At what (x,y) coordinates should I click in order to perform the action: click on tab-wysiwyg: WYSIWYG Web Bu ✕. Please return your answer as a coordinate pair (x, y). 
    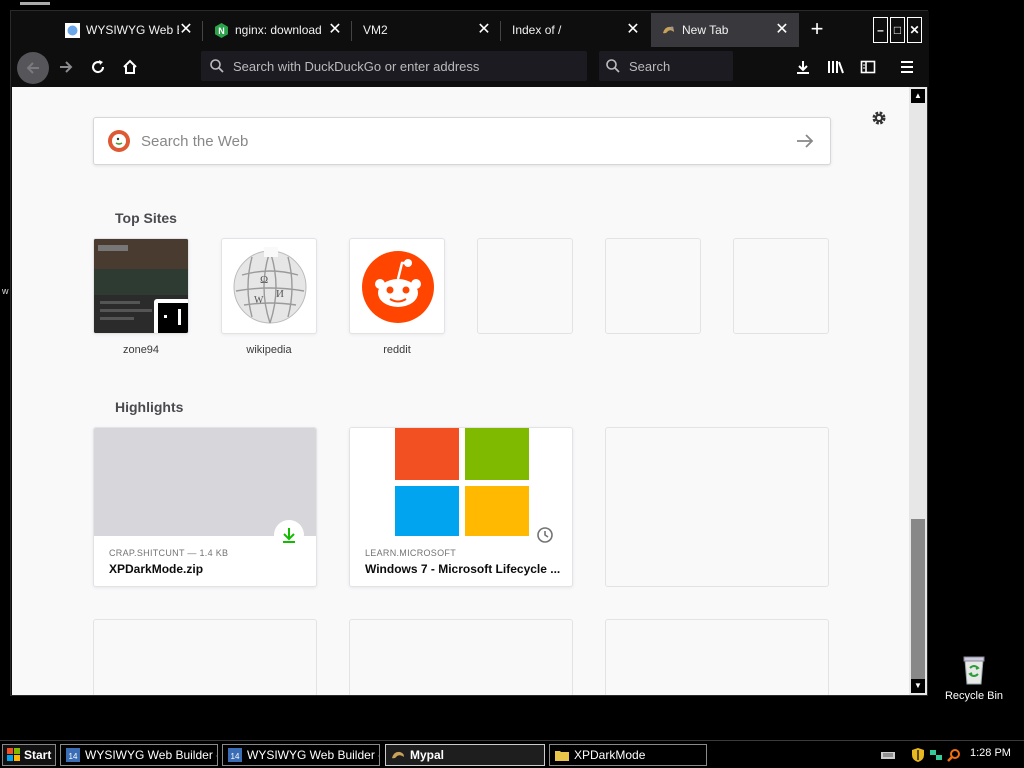
    Looking at the image, I should click on (129, 30).